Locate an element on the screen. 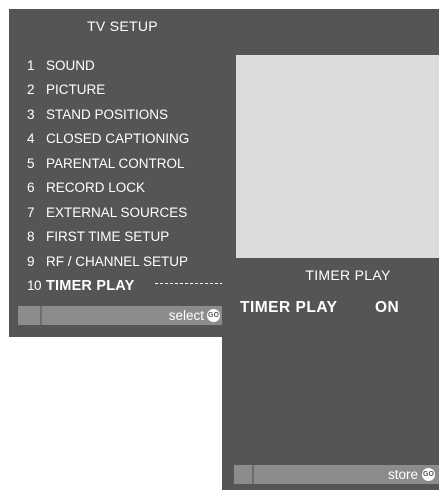  timer-play-footer-bar: store GO is located at coordinates (336, 474).